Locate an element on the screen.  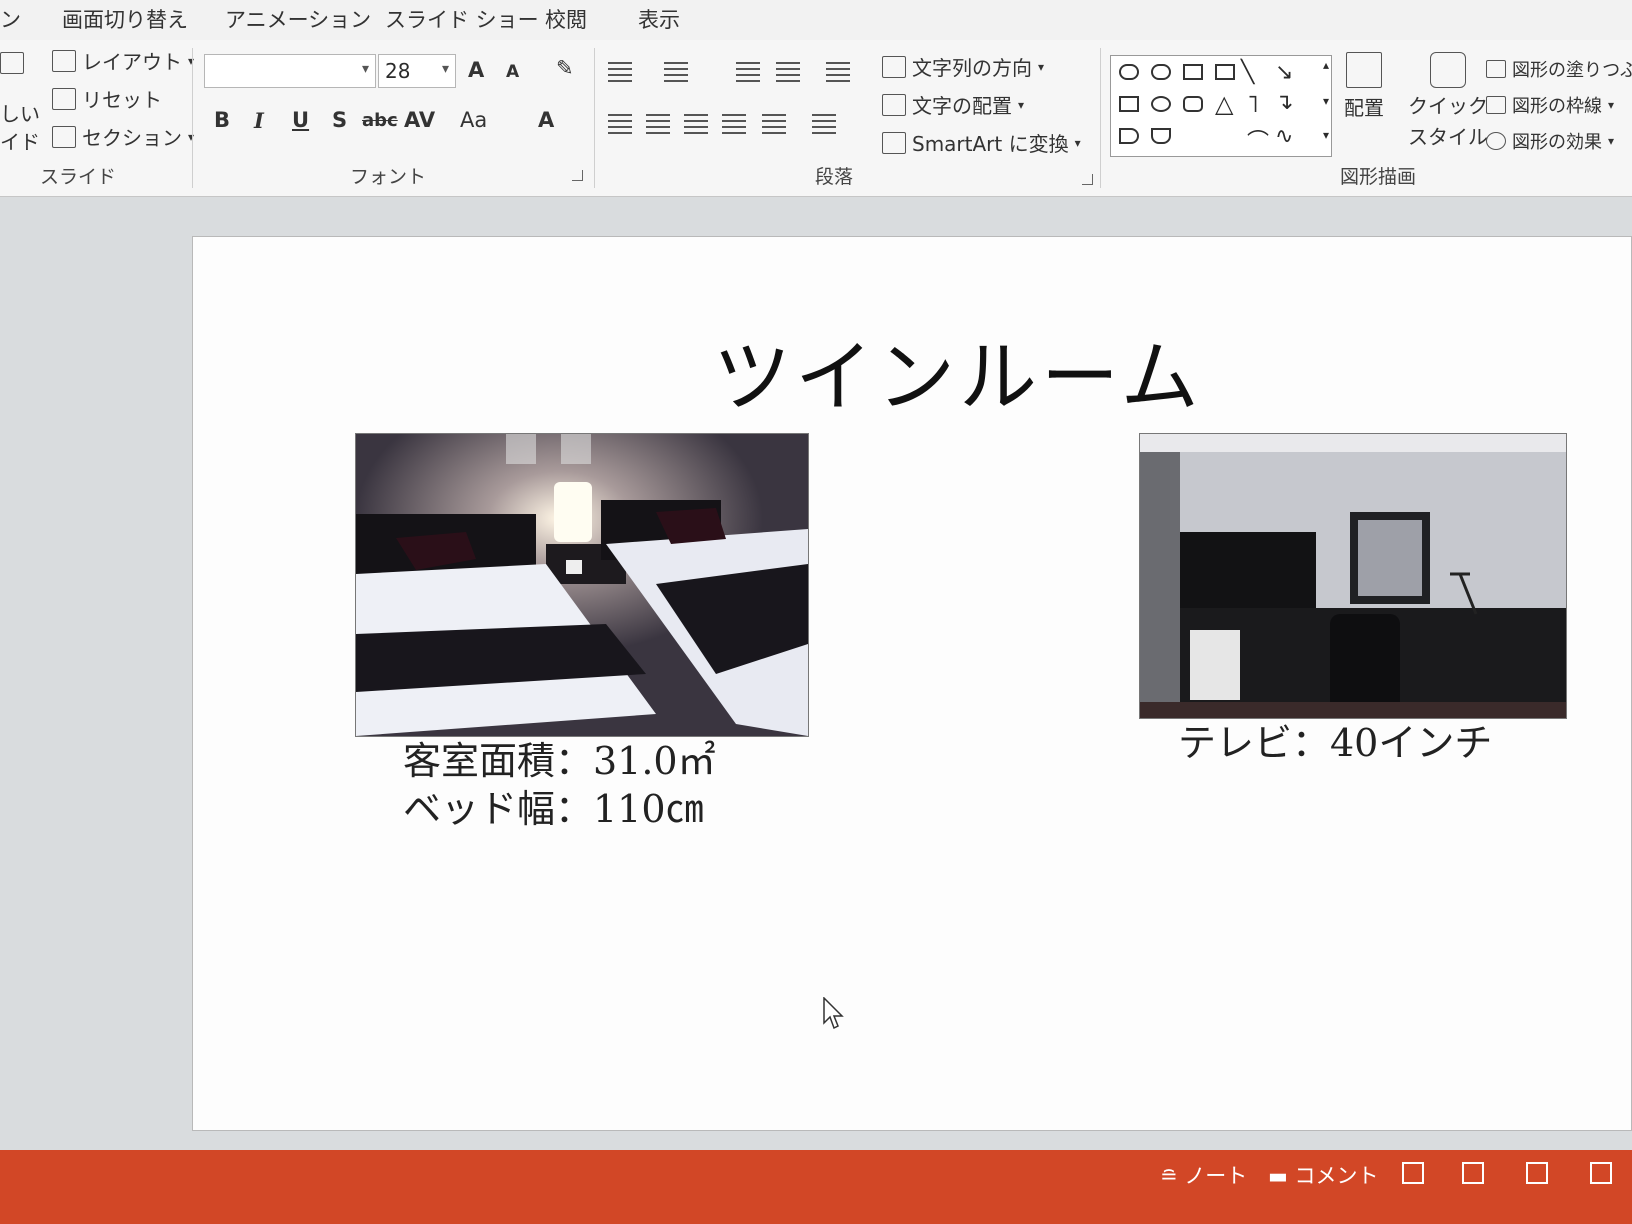
comments-button: ▬ コメント is located at coordinates (1323, 1175).